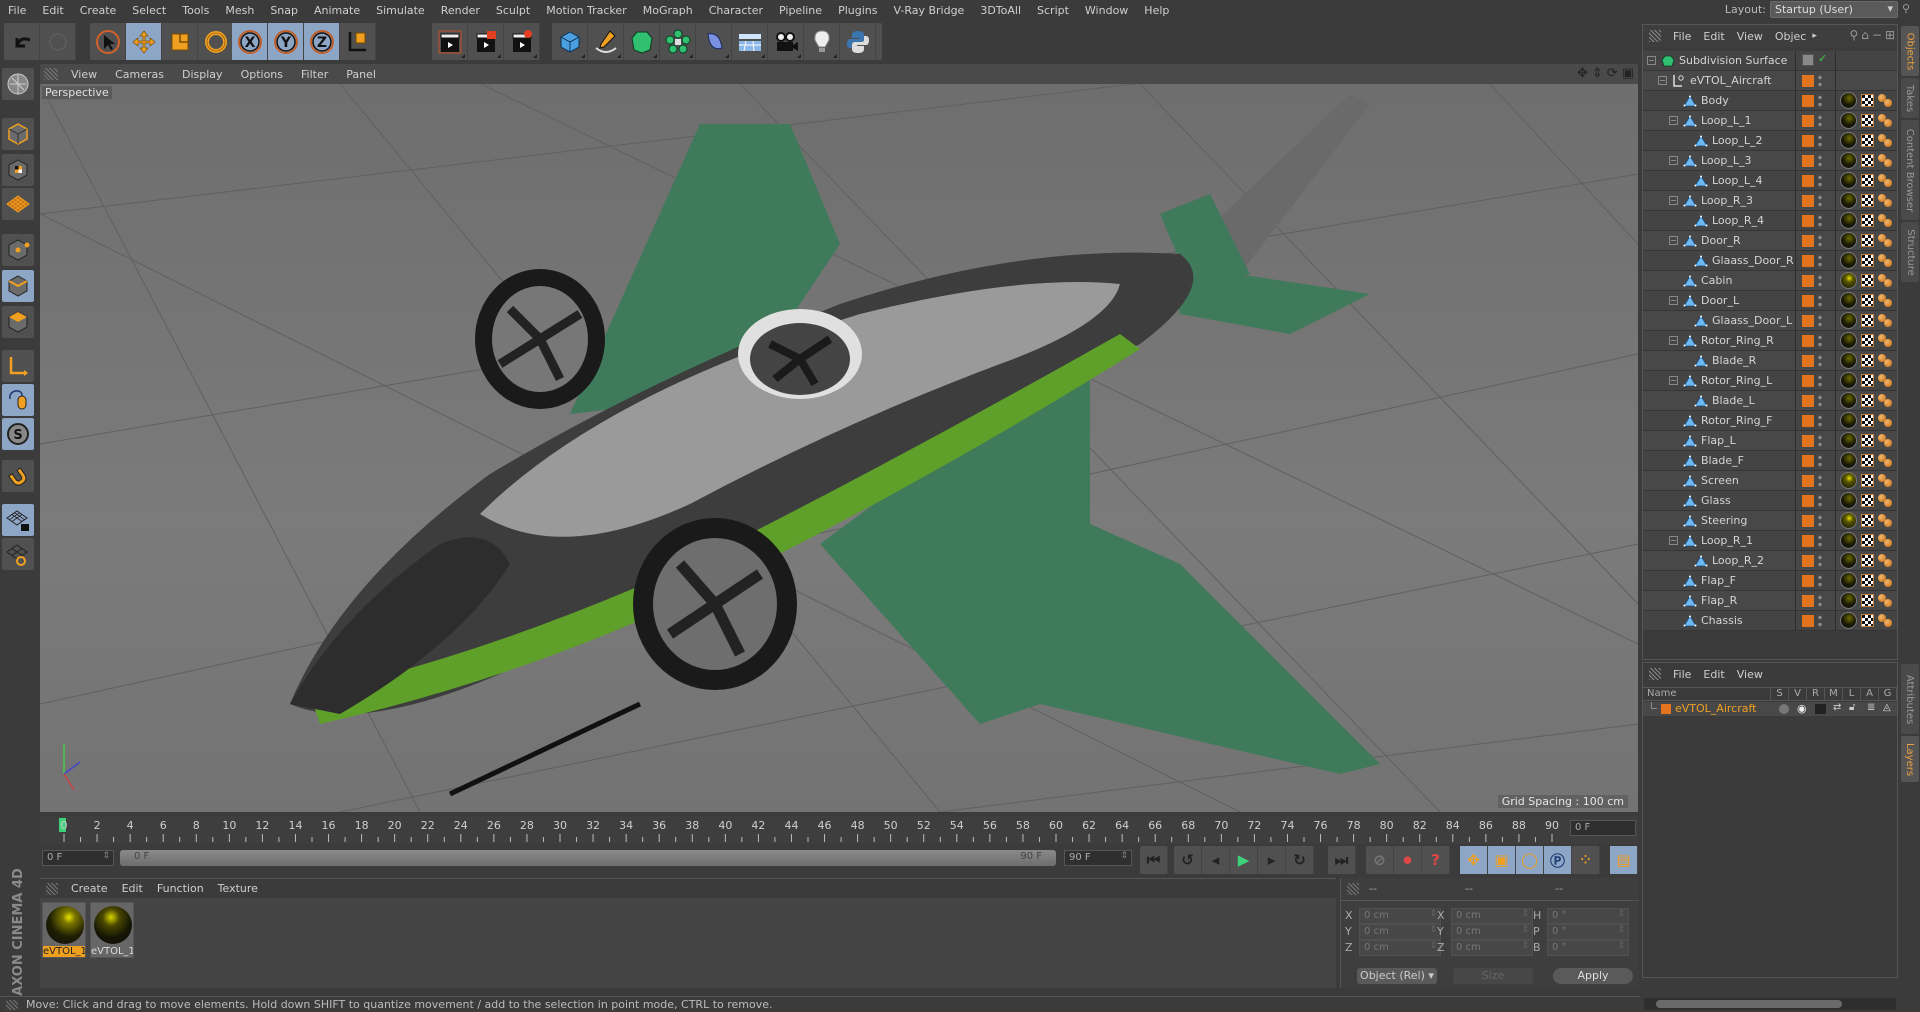 The height and width of the screenshot is (1012, 1920). I want to click on autokey-button: ⏺, so click(1408, 860).